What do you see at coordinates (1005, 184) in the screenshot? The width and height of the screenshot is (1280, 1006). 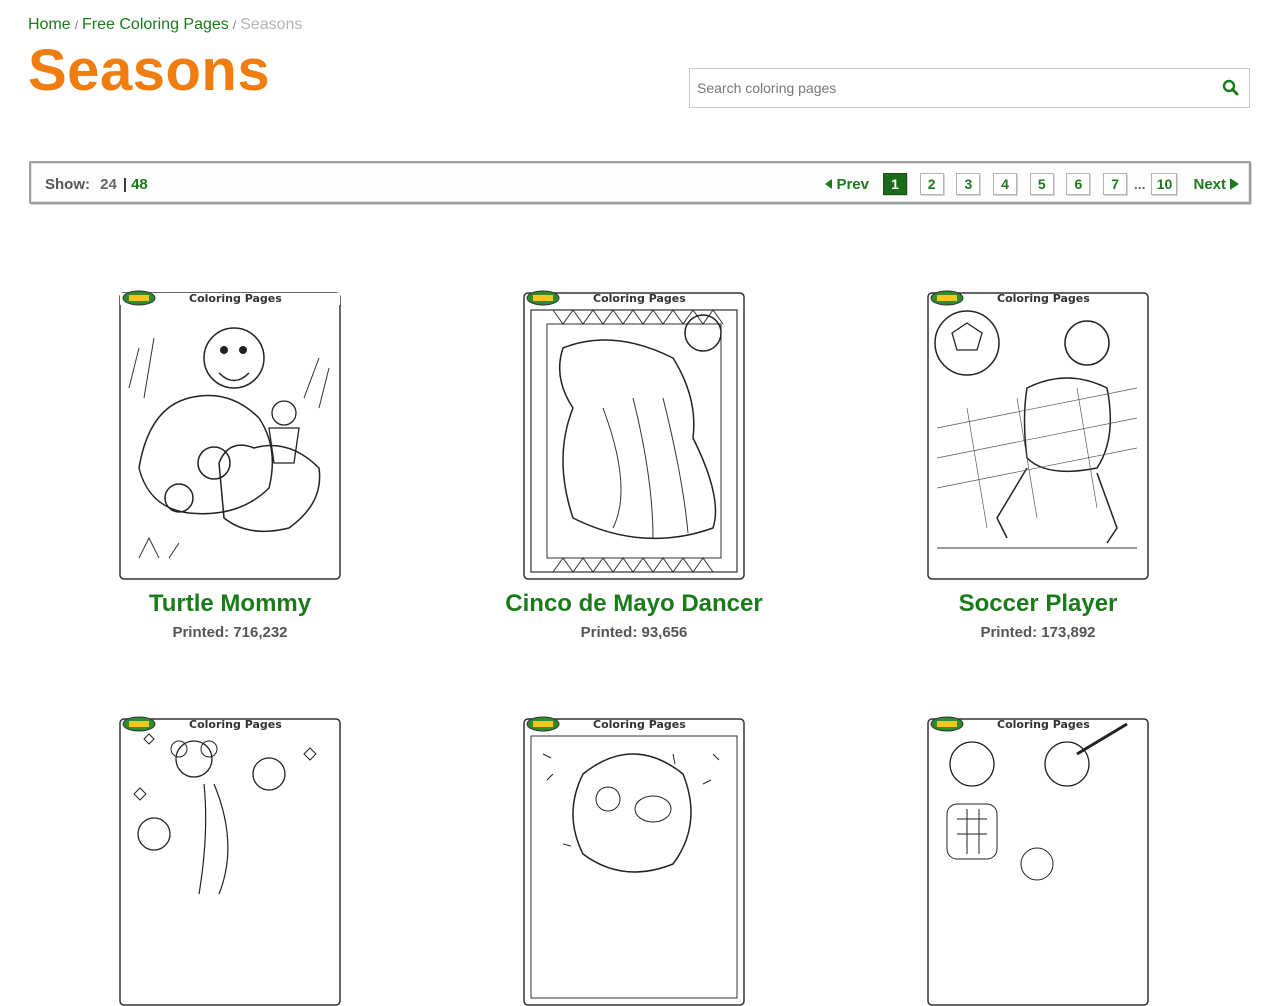 I see `page-4-button: 4` at bounding box center [1005, 184].